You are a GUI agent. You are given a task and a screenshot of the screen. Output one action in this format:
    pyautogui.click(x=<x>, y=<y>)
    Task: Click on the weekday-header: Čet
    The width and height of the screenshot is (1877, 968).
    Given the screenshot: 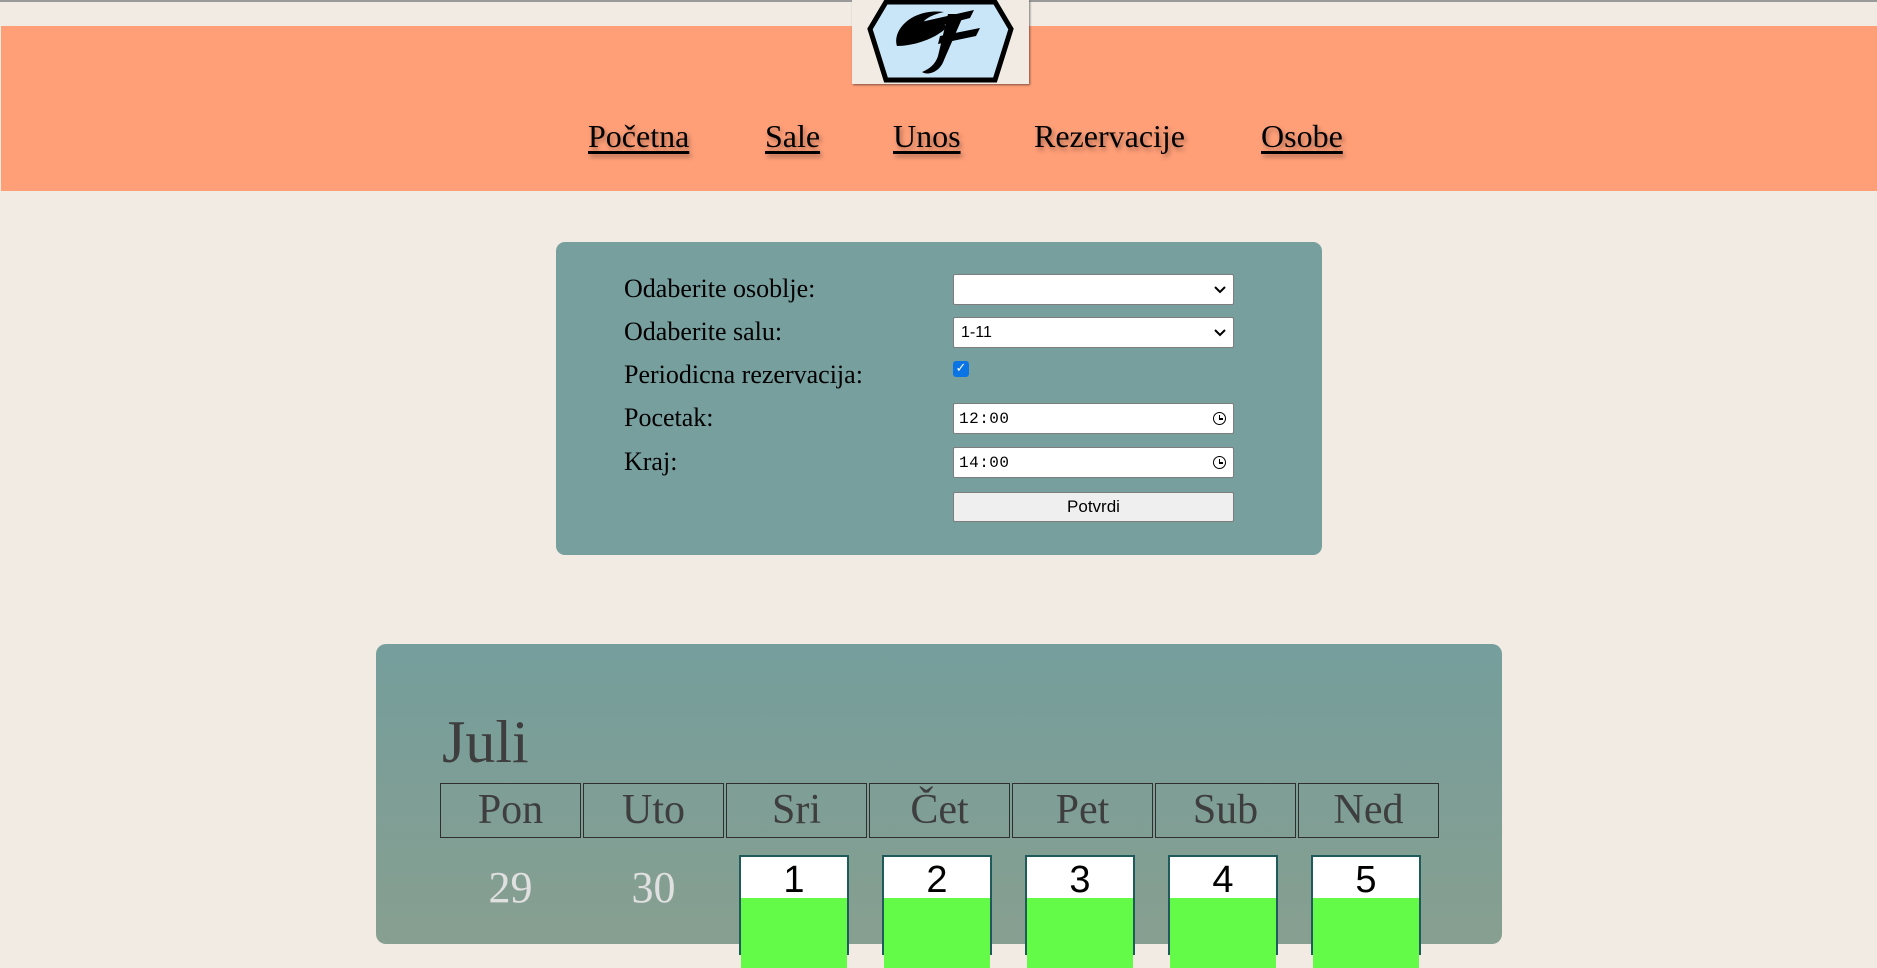 What is the action you would take?
    pyautogui.click(x=939, y=810)
    